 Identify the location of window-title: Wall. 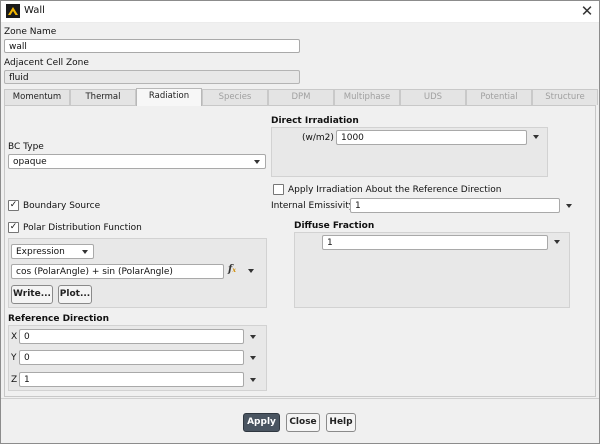
(34, 10).